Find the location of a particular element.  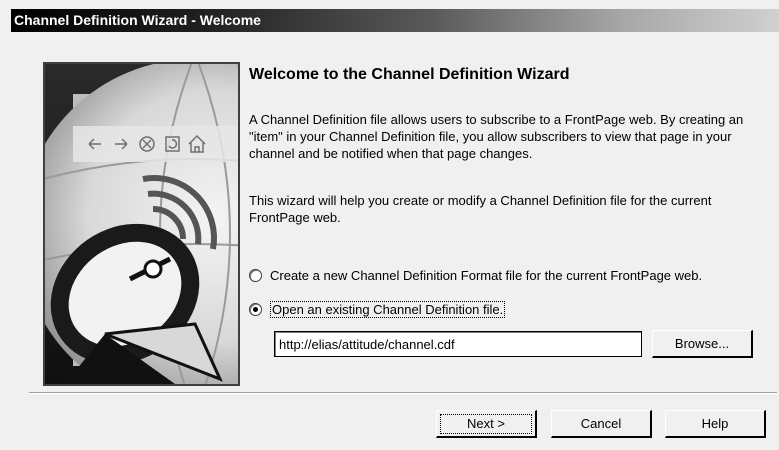

next-button-label: Next > is located at coordinates (486, 424).